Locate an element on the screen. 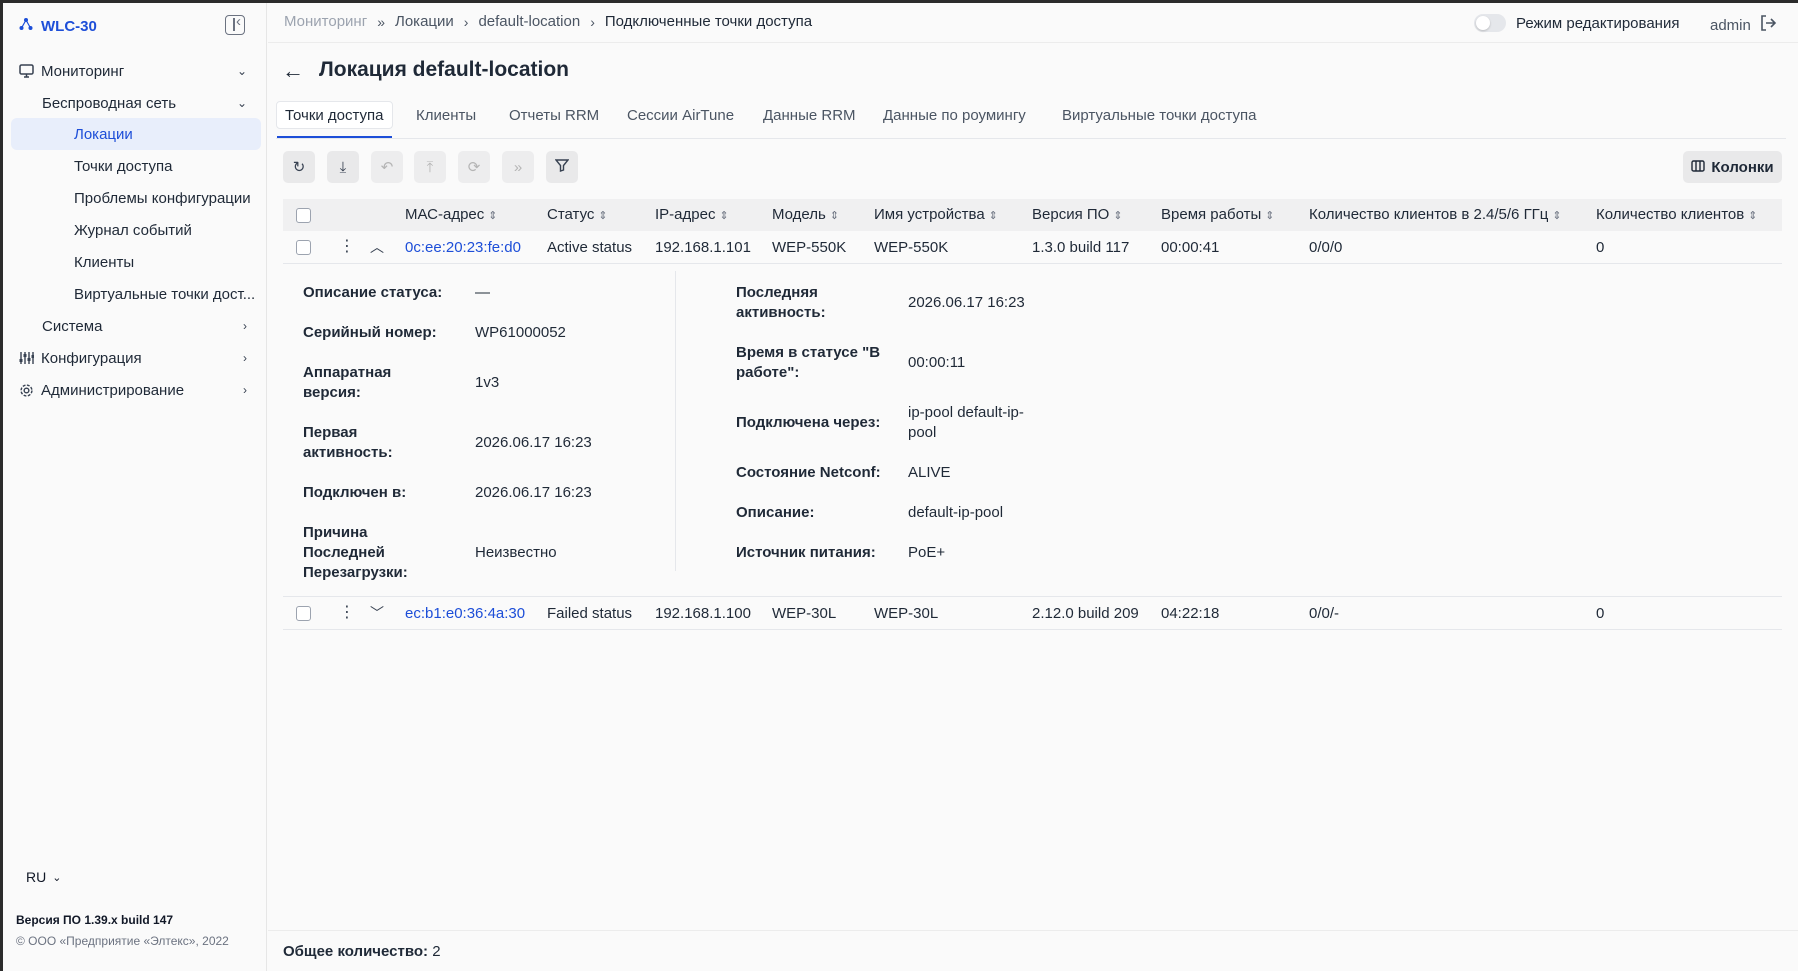 Image resolution: width=1798 pixels, height=971 pixels. sidebar-item-label: Точки доступа is located at coordinates (123, 166).